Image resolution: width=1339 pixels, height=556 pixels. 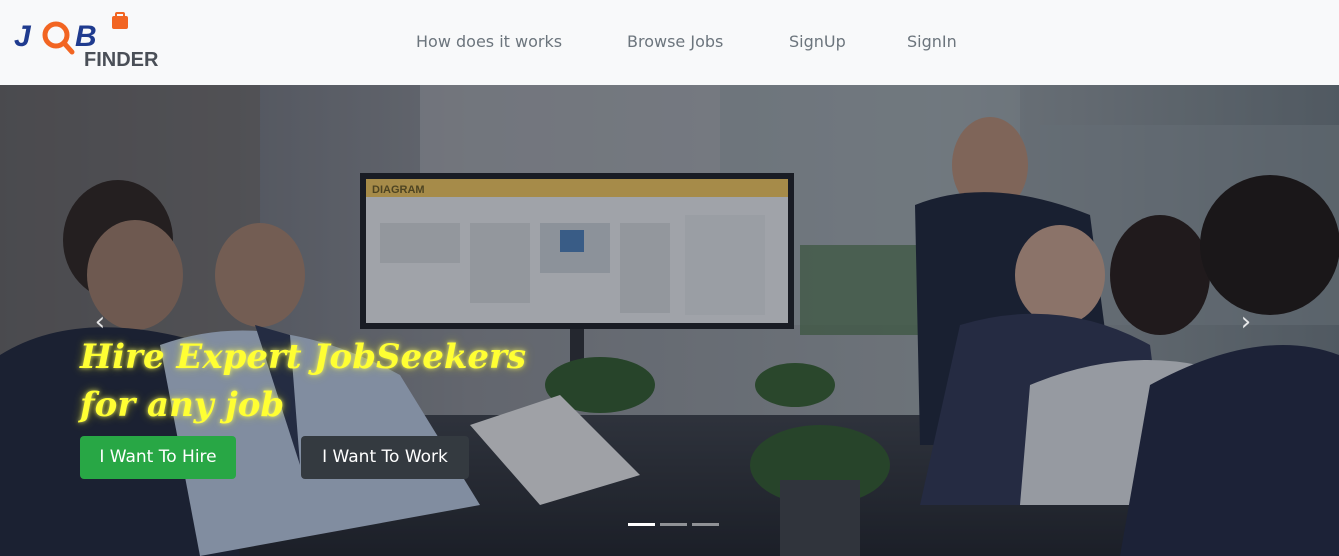 What do you see at coordinates (489, 41) in the screenshot?
I see `nav-how-it-works: How does it works` at bounding box center [489, 41].